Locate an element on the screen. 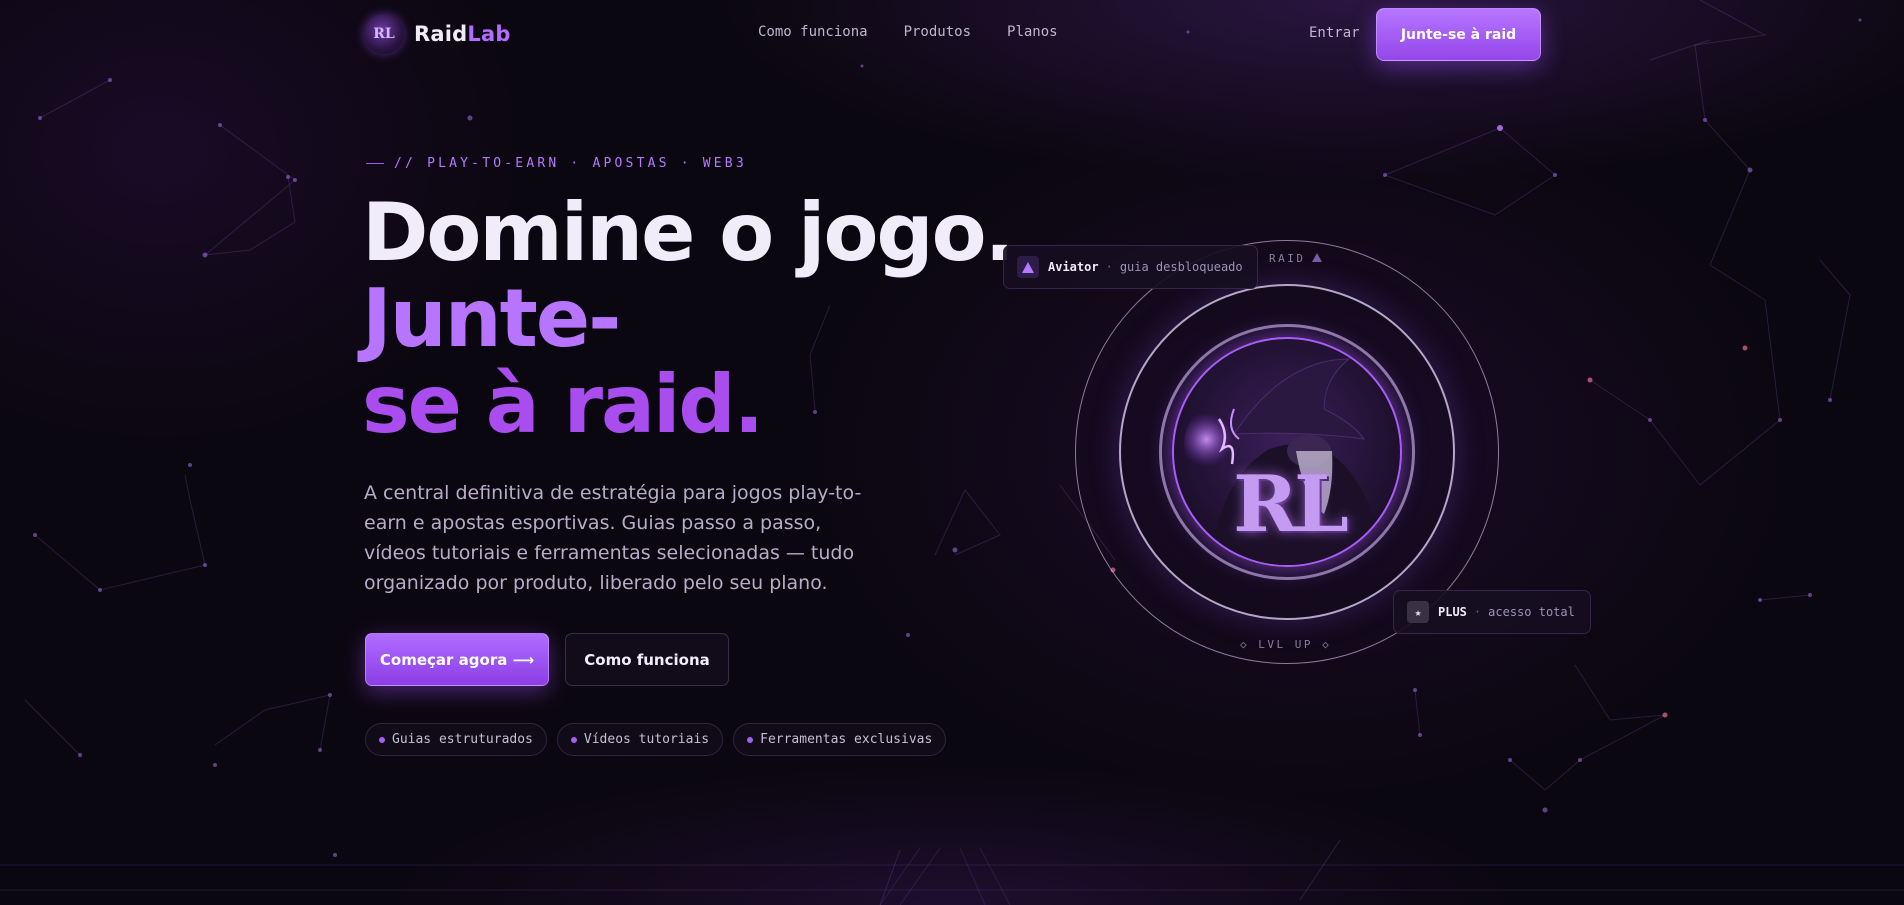 The image size is (1904, 905). brand-name: RaidLab is located at coordinates (462, 34).